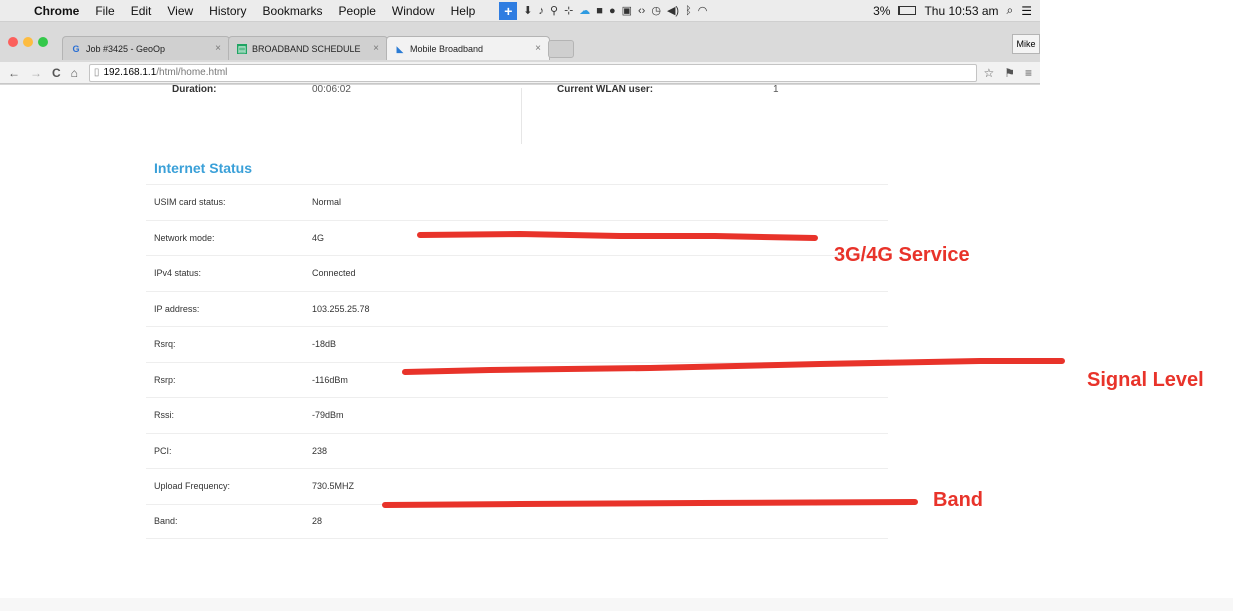 This screenshot has height=611, width=1233. I want to click on battery-icon, so click(907, 10).